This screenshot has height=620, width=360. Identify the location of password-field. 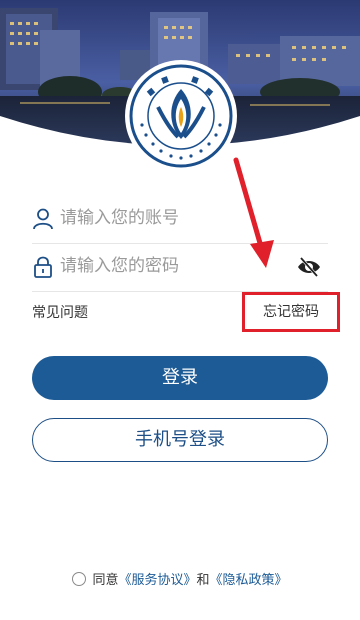
(180, 267).